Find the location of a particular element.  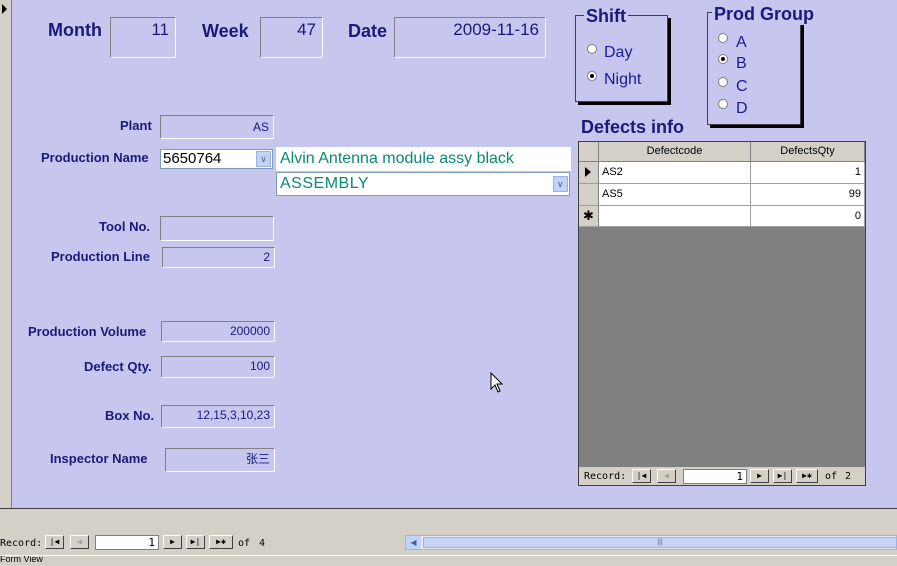

production-name-combo: 5650764 ∨ is located at coordinates (216, 159).